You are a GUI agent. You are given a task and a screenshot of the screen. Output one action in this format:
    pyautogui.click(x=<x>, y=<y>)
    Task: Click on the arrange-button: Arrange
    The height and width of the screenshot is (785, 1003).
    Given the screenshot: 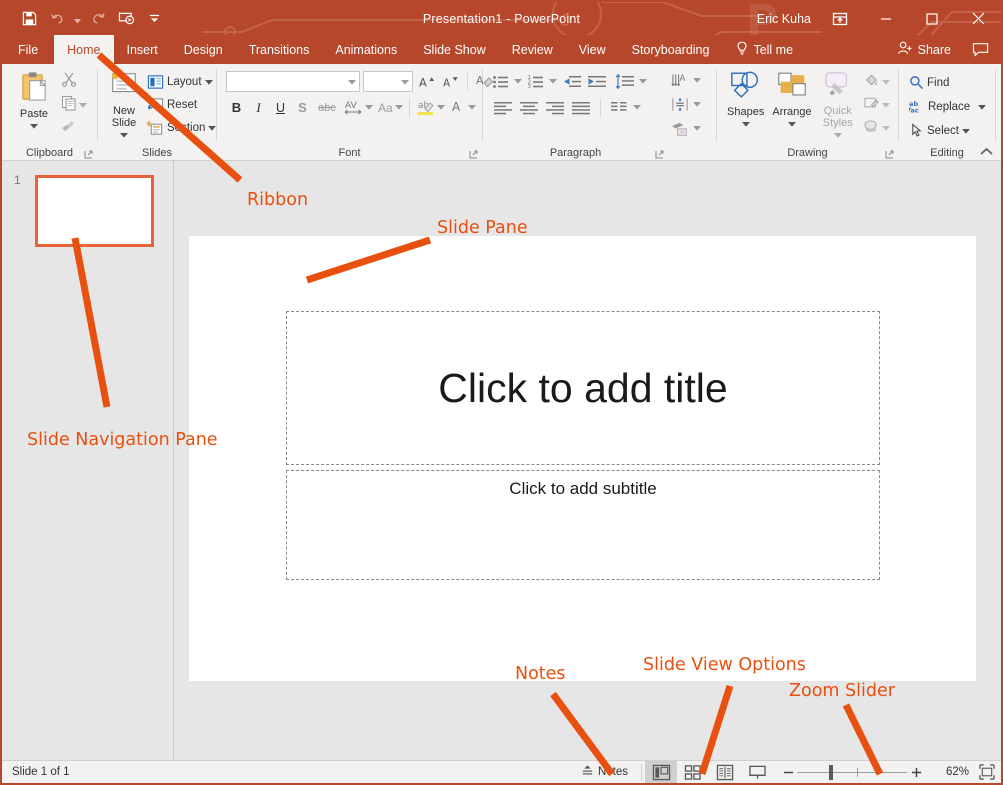 What is the action you would take?
    pyautogui.click(x=791, y=99)
    